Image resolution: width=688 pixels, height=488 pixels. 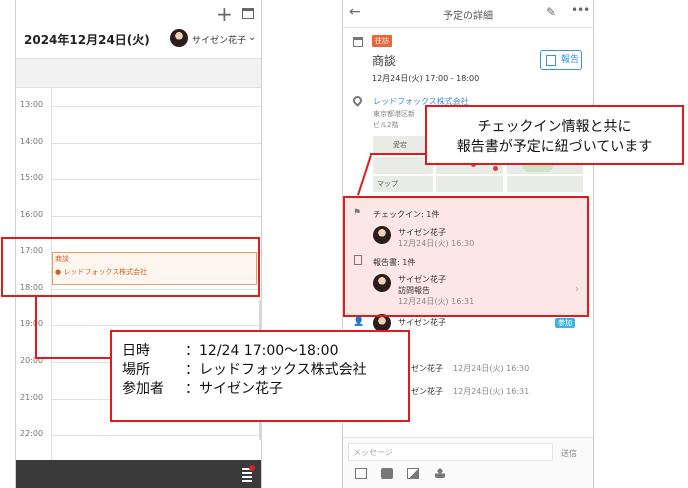 I want to click on callout-value: ：12/24 17:00～18:00, so click(x=262, y=351).